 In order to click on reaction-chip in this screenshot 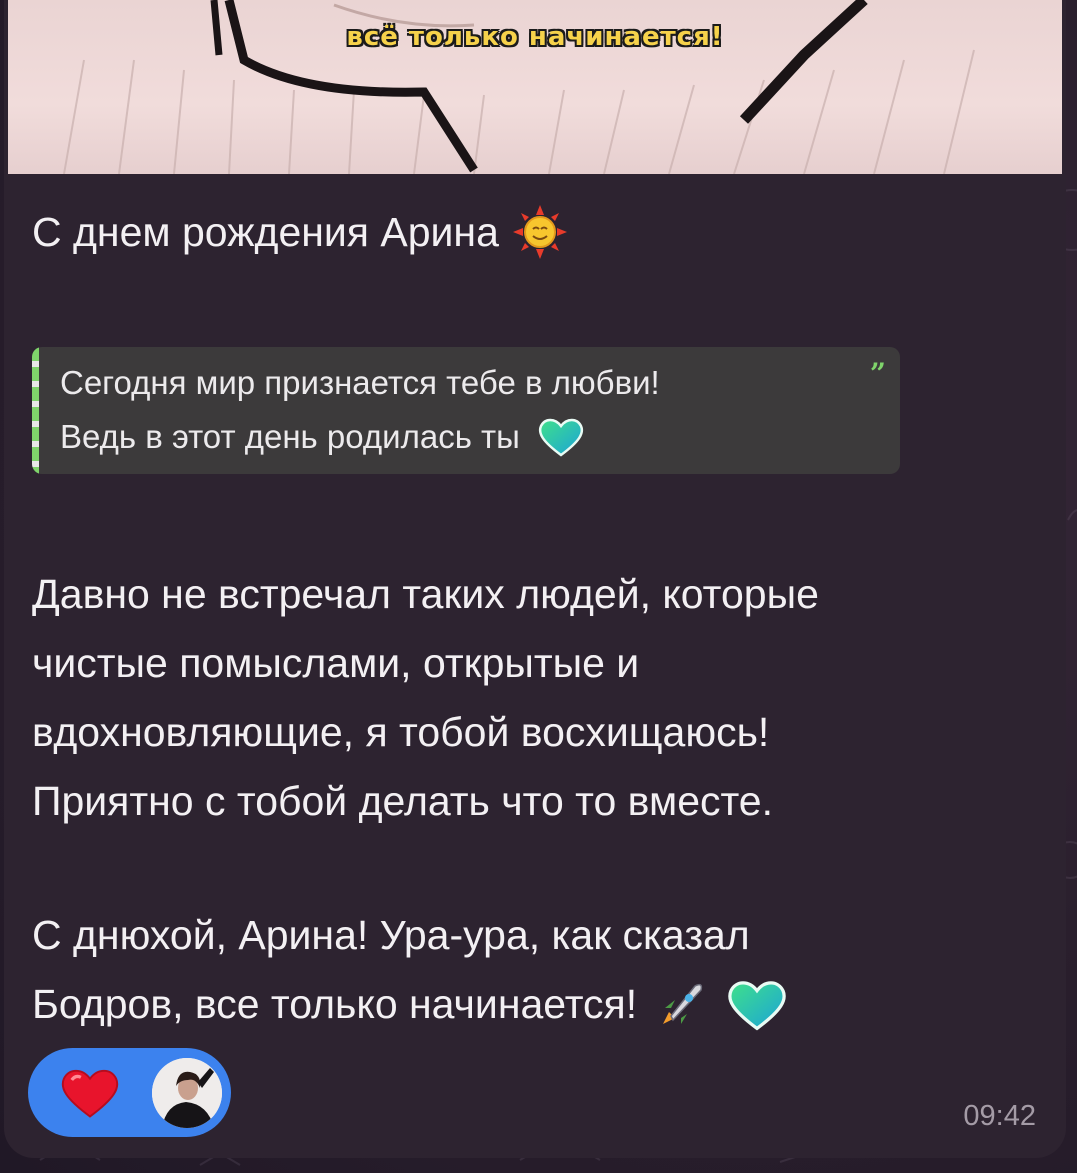, I will do `click(129, 1092)`.